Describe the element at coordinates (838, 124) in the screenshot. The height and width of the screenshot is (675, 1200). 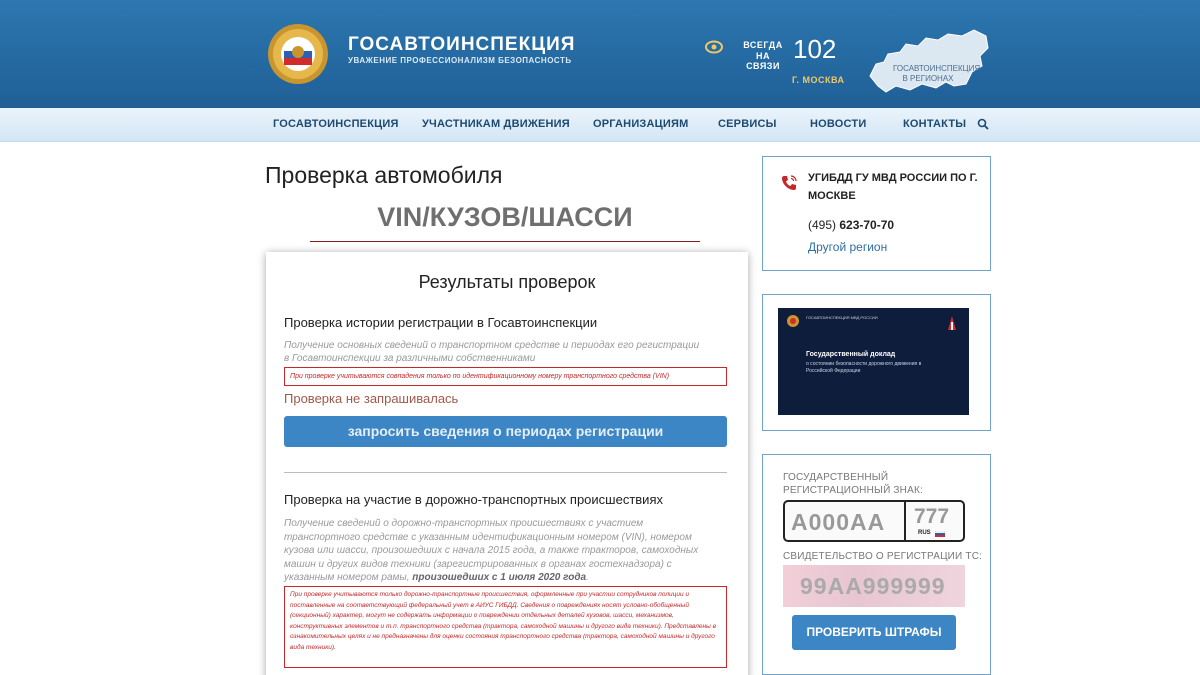
I see `nav-item-news: НОВОСТИ` at that location.